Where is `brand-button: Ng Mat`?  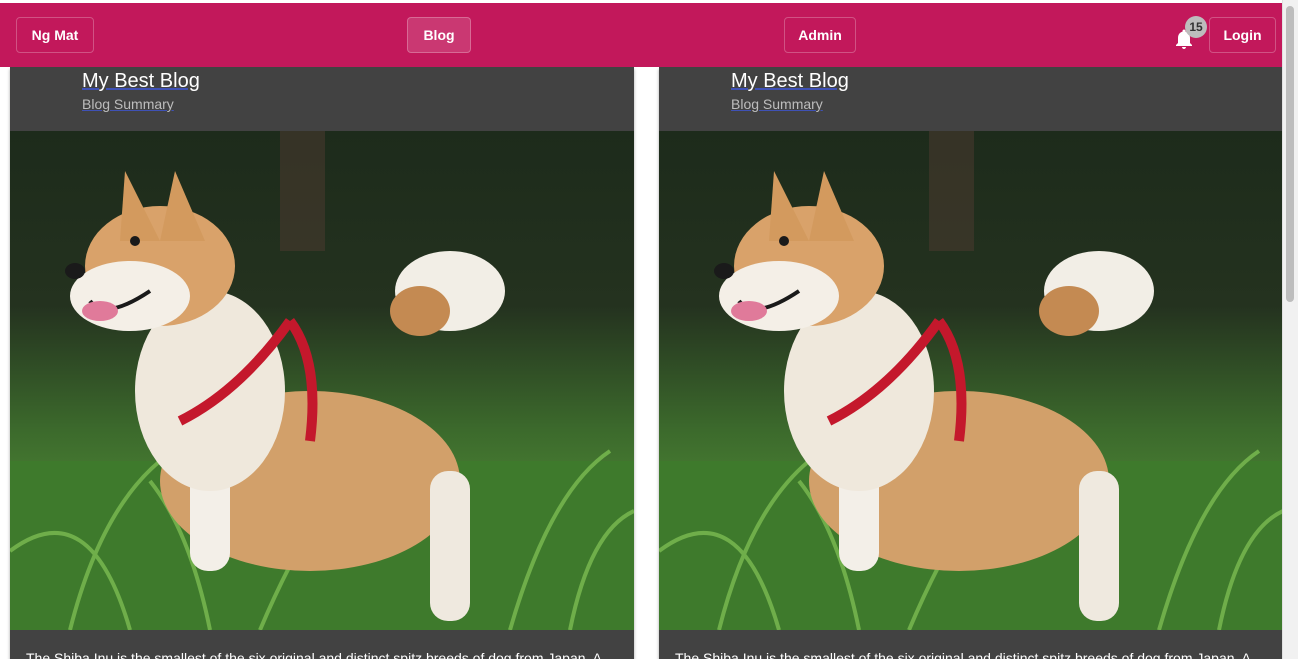 brand-button: Ng Mat is located at coordinates (55, 35).